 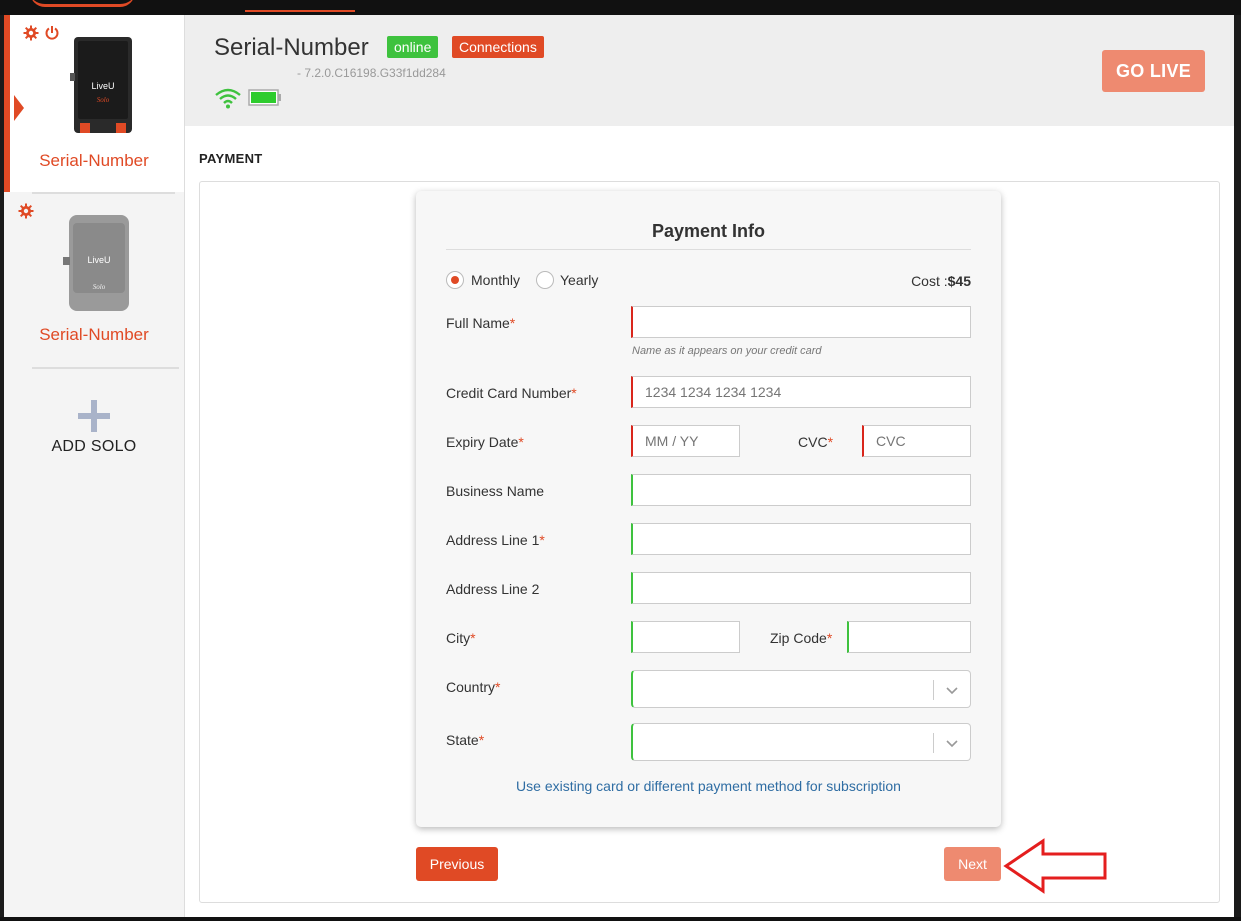 What do you see at coordinates (685, 637) in the screenshot?
I see `city-input` at bounding box center [685, 637].